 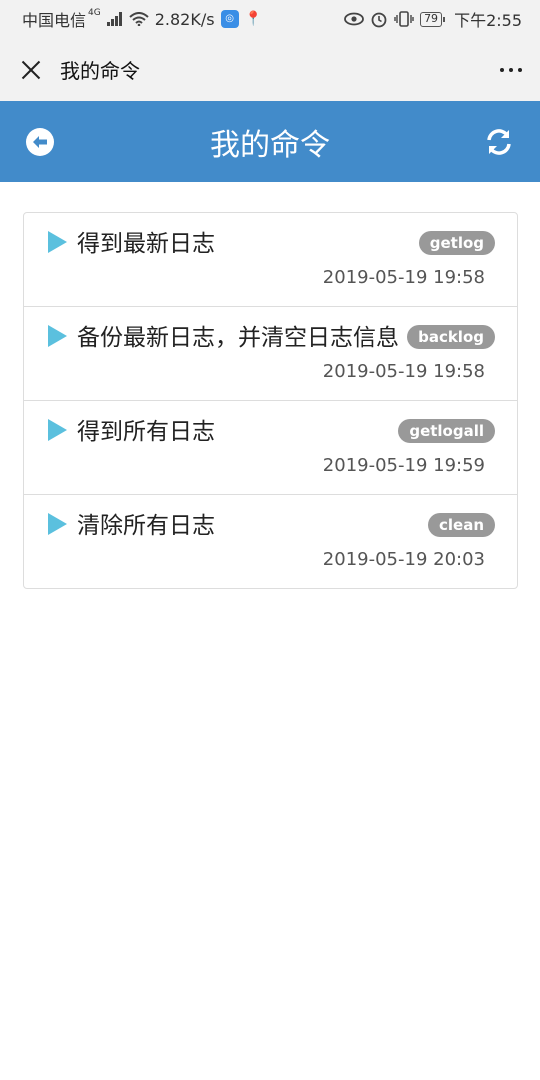 What do you see at coordinates (253, 19) in the screenshot?
I see `location-pin-icon: 📍` at bounding box center [253, 19].